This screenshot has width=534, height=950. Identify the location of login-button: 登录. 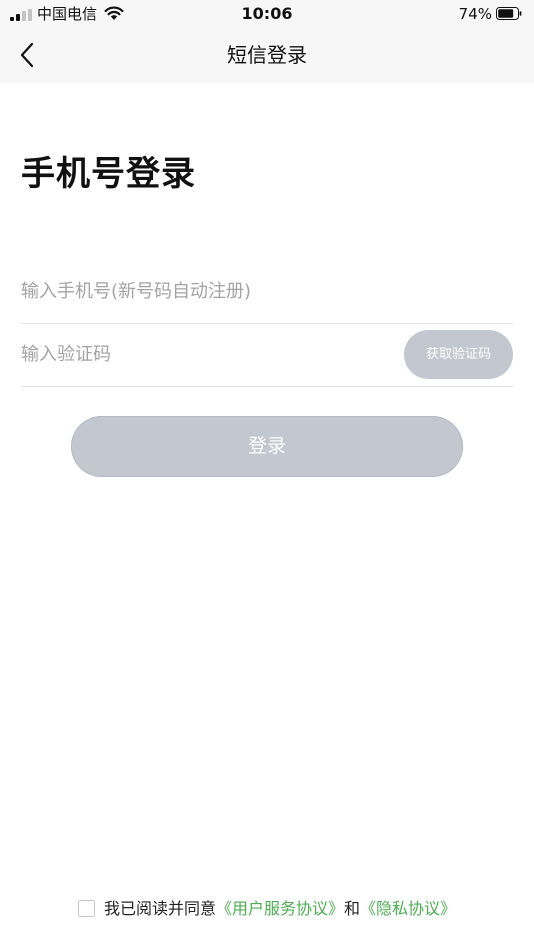
(267, 446).